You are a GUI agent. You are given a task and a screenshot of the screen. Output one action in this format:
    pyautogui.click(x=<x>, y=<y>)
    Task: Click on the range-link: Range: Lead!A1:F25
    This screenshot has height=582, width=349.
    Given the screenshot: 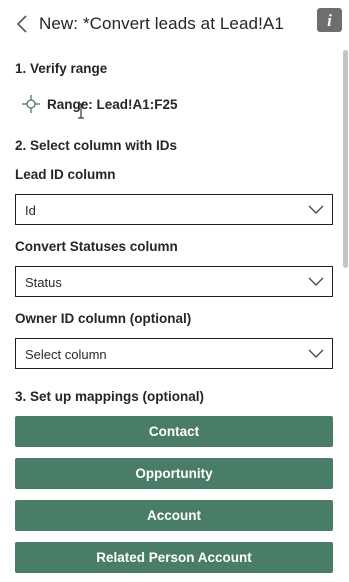 What is the action you would take?
    pyautogui.click(x=100, y=104)
    